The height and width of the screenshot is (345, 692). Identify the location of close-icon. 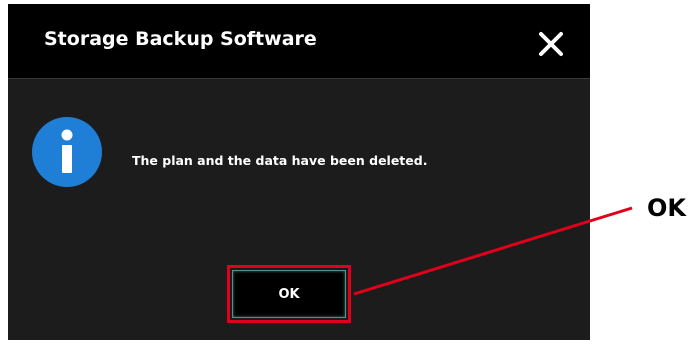
(551, 44).